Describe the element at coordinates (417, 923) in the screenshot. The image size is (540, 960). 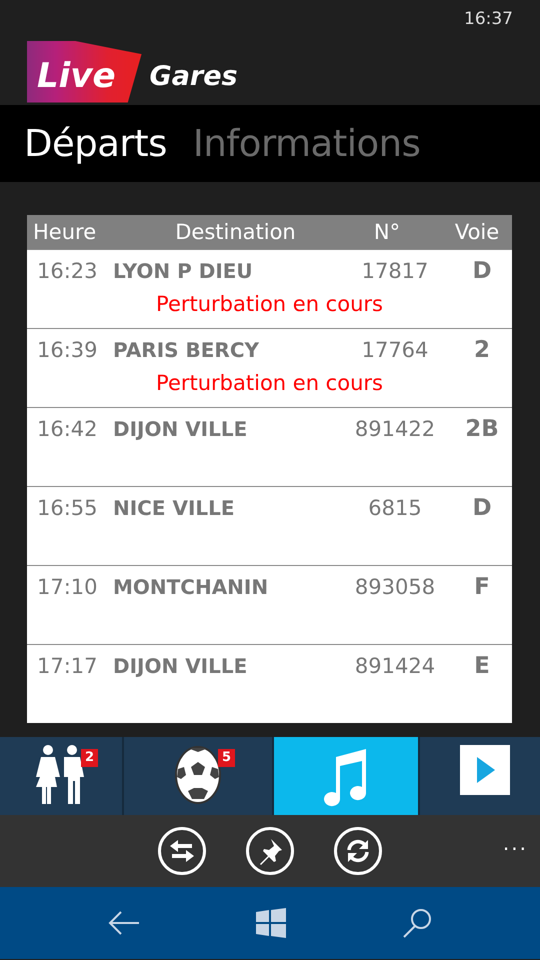
I see `search-icon` at that location.